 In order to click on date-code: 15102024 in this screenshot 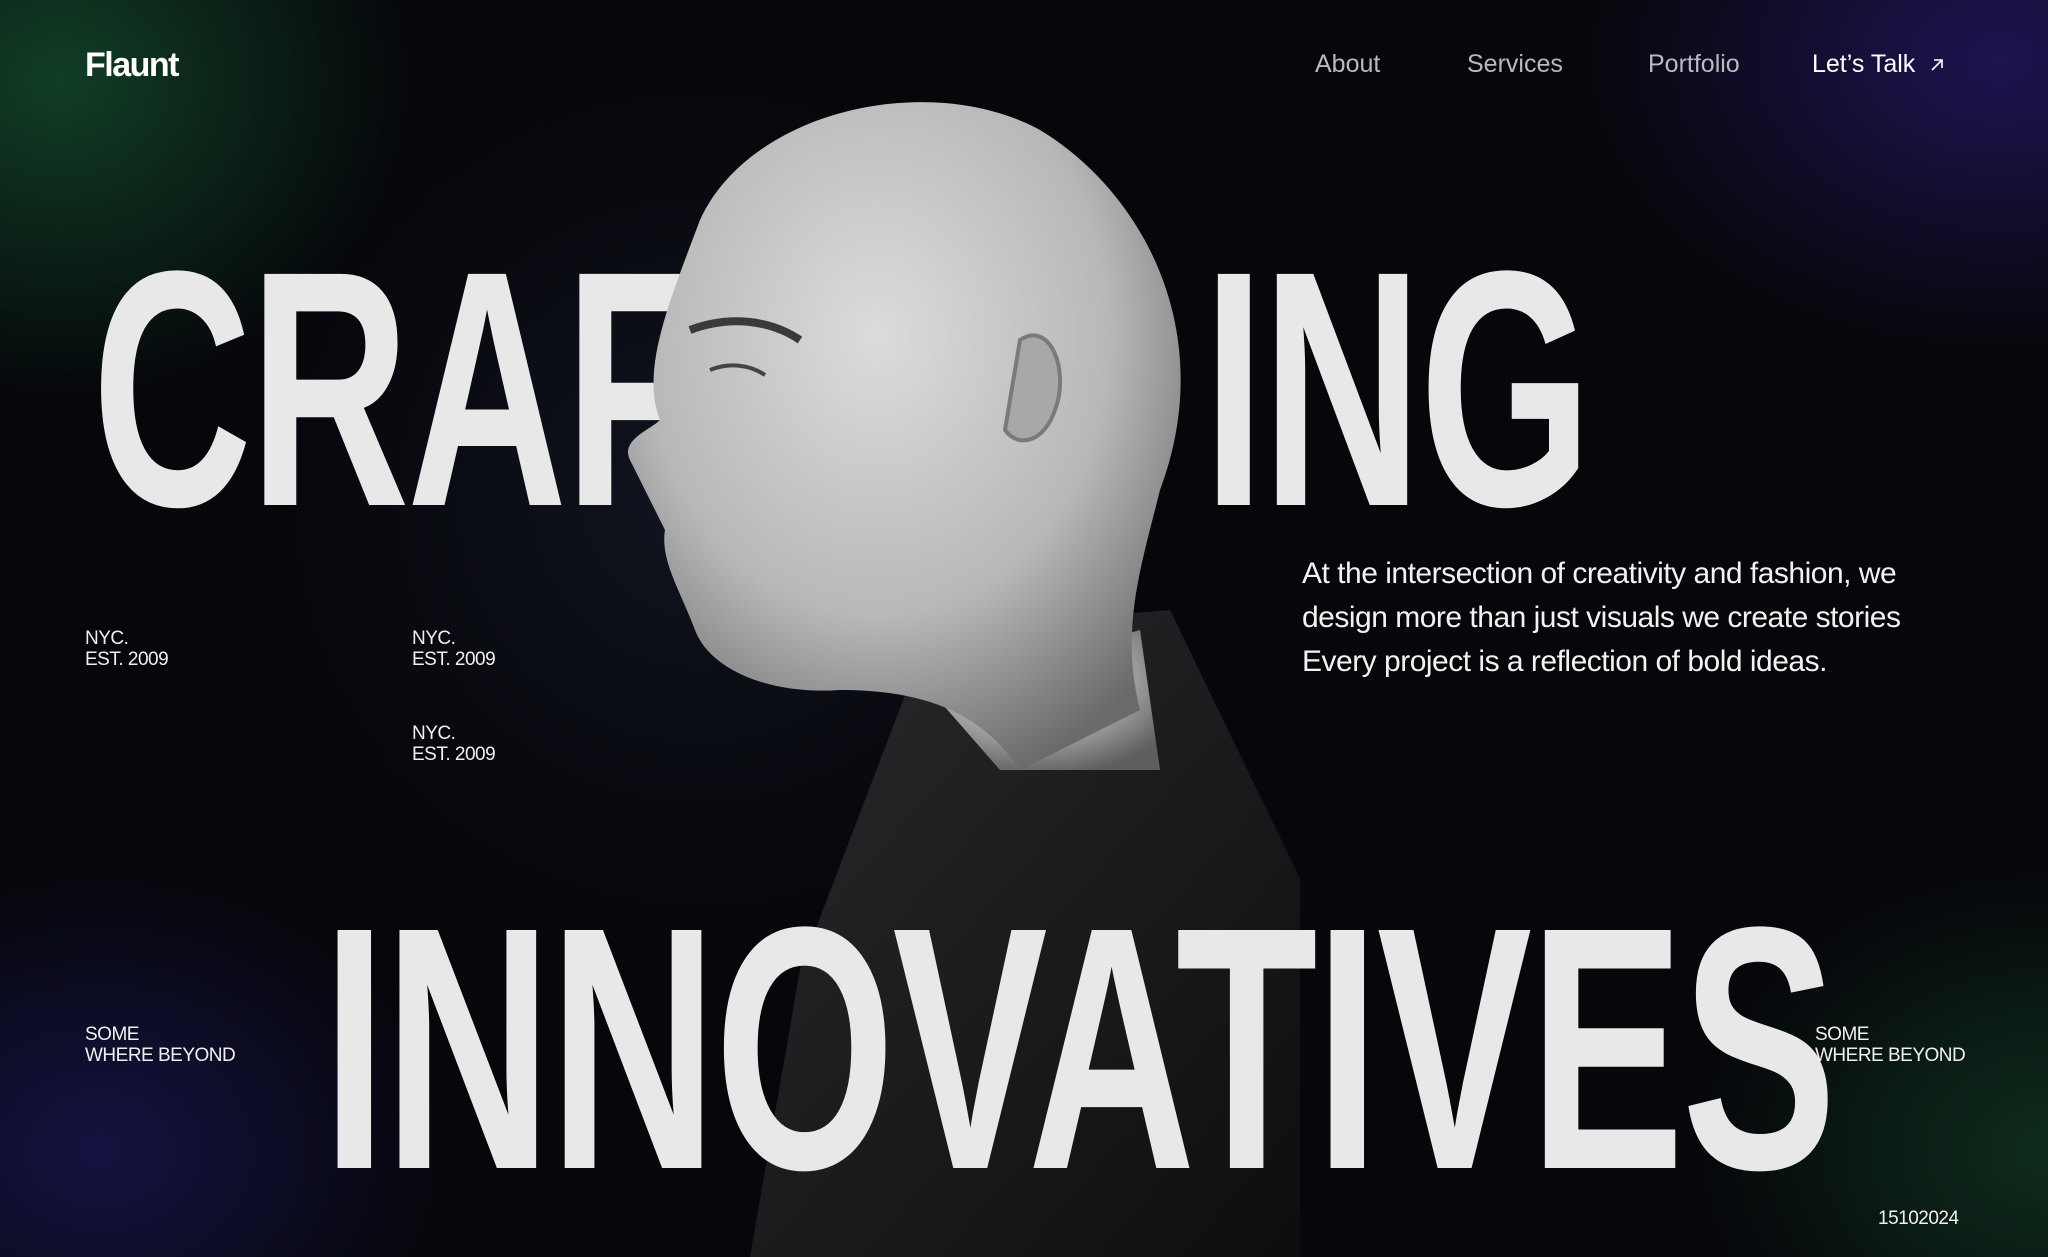, I will do `click(1918, 1218)`.